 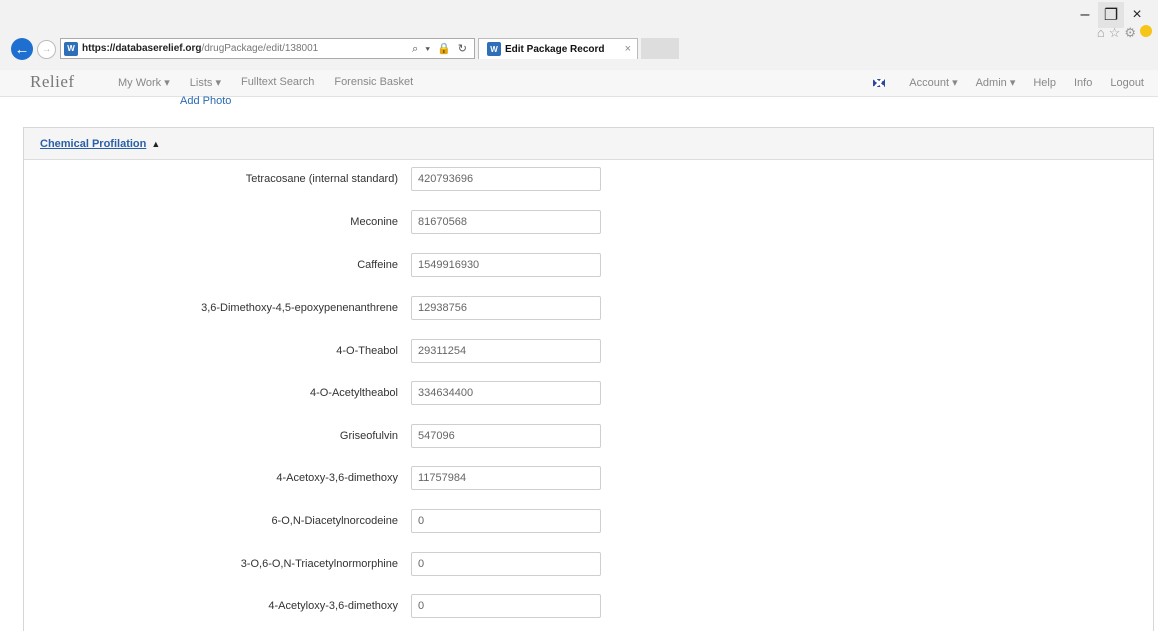 What do you see at coordinates (1127, 83) in the screenshot?
I see `nav-logout: Logout` at bounding box center [1127, 83].